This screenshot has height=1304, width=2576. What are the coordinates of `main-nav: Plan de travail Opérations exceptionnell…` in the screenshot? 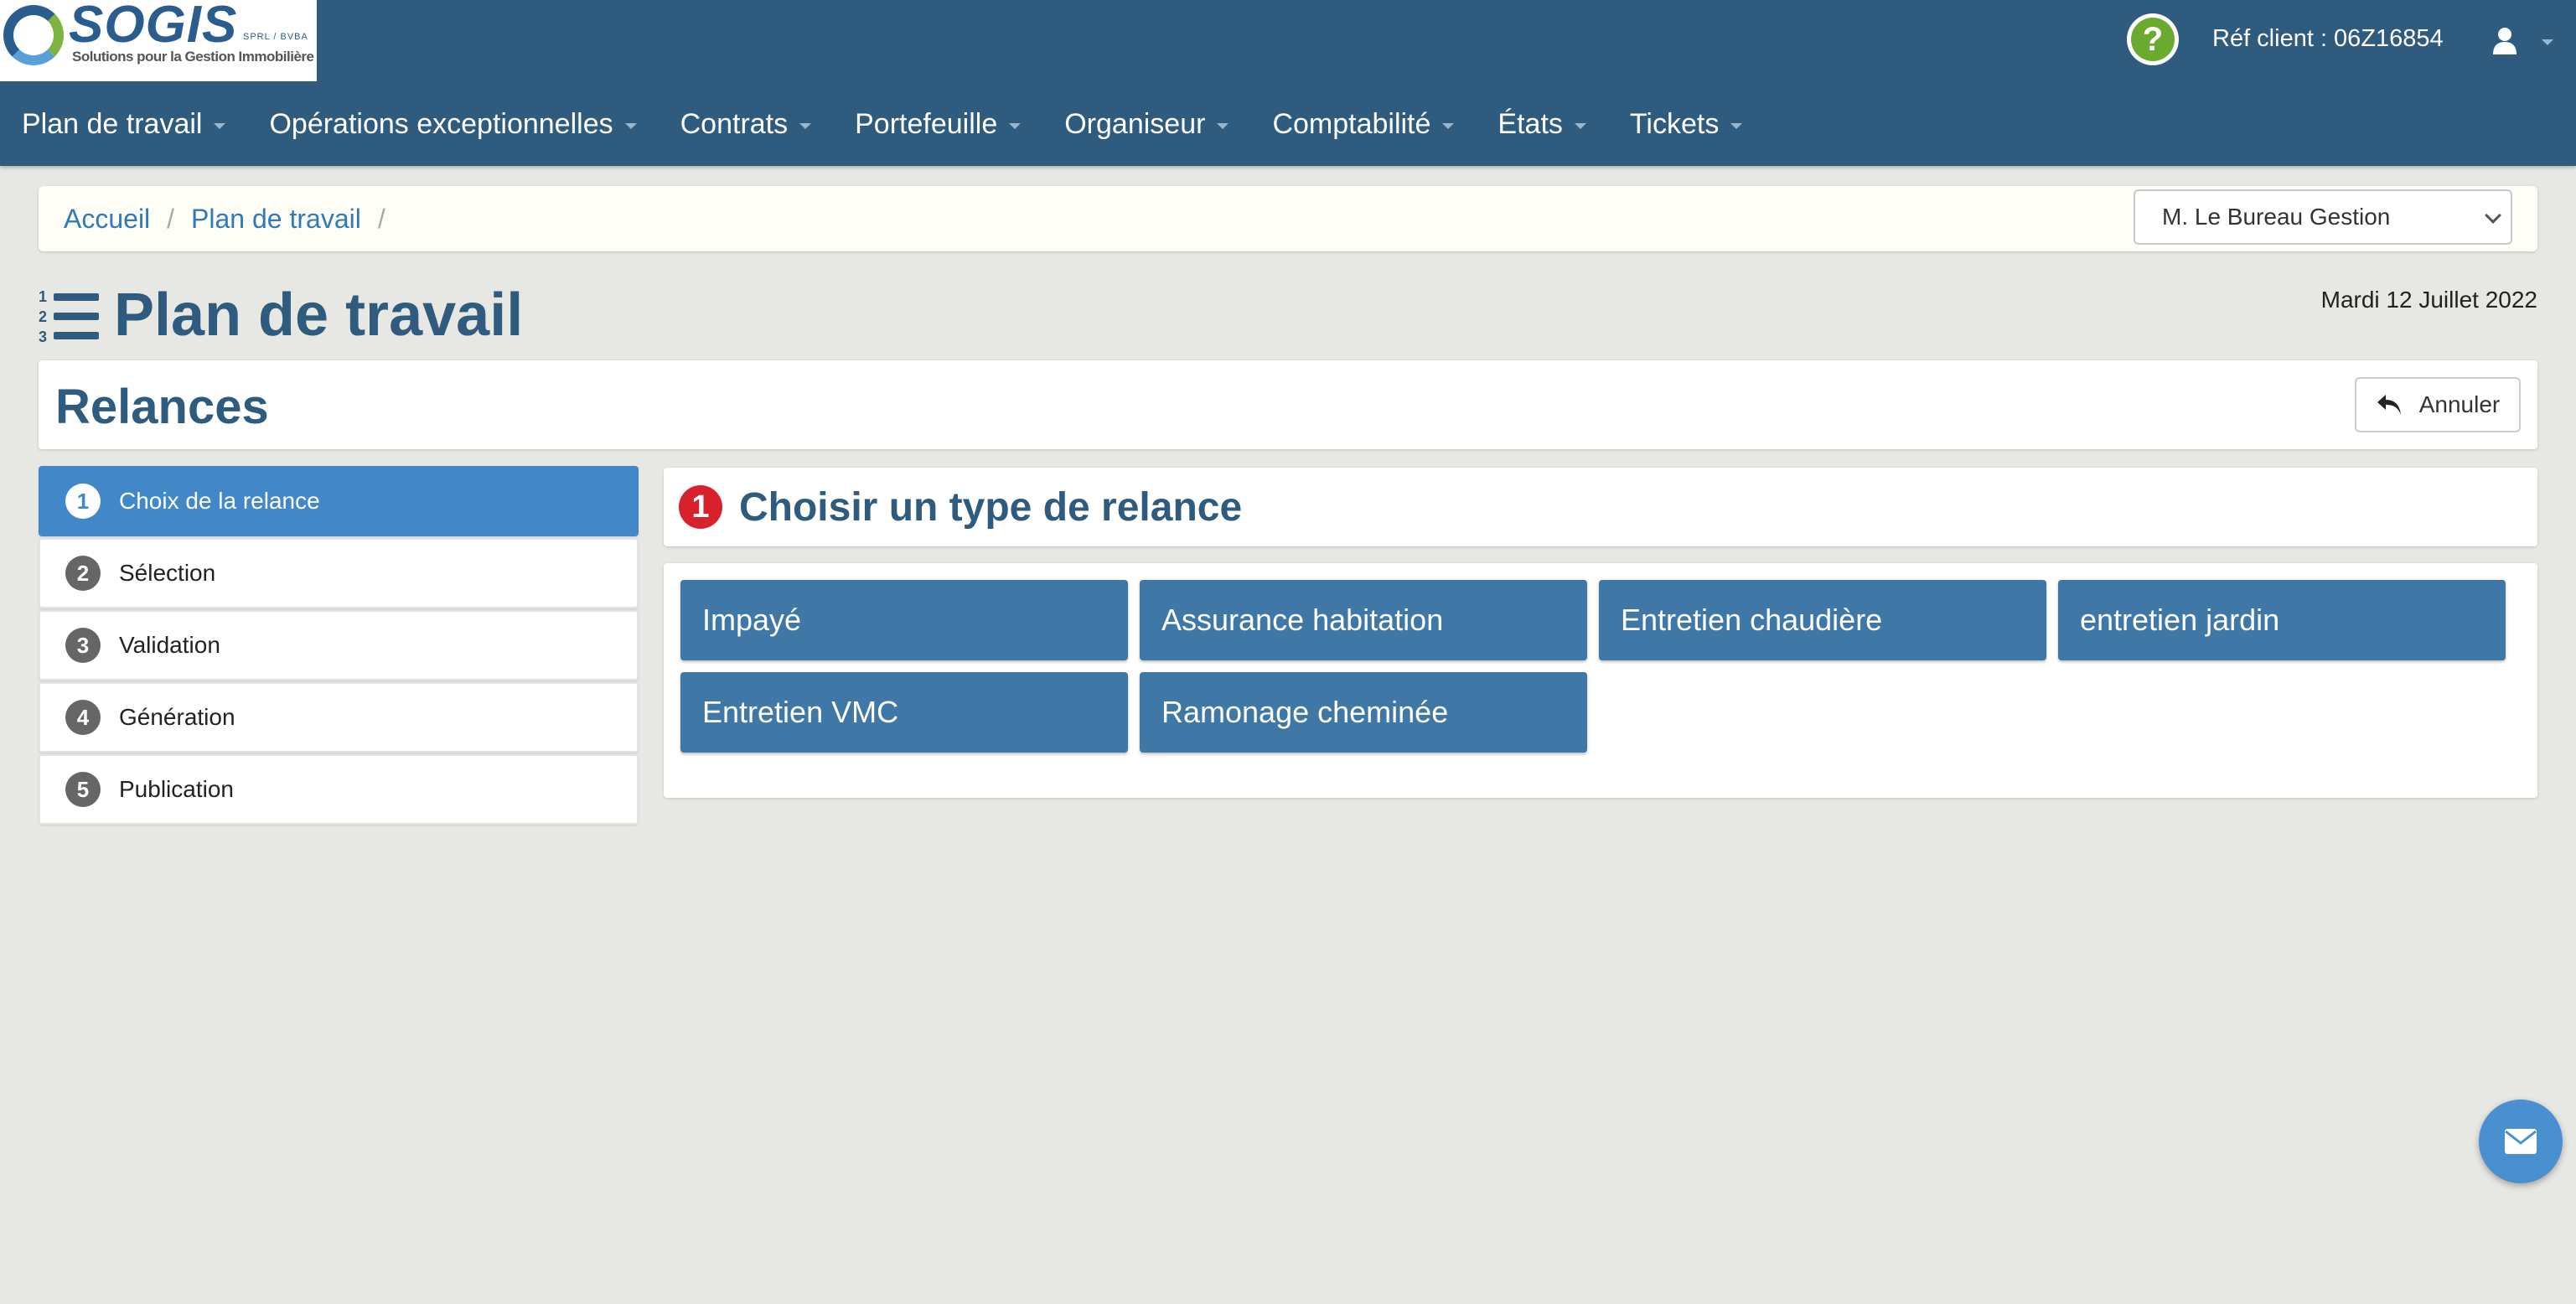 It's located at (882, 124).